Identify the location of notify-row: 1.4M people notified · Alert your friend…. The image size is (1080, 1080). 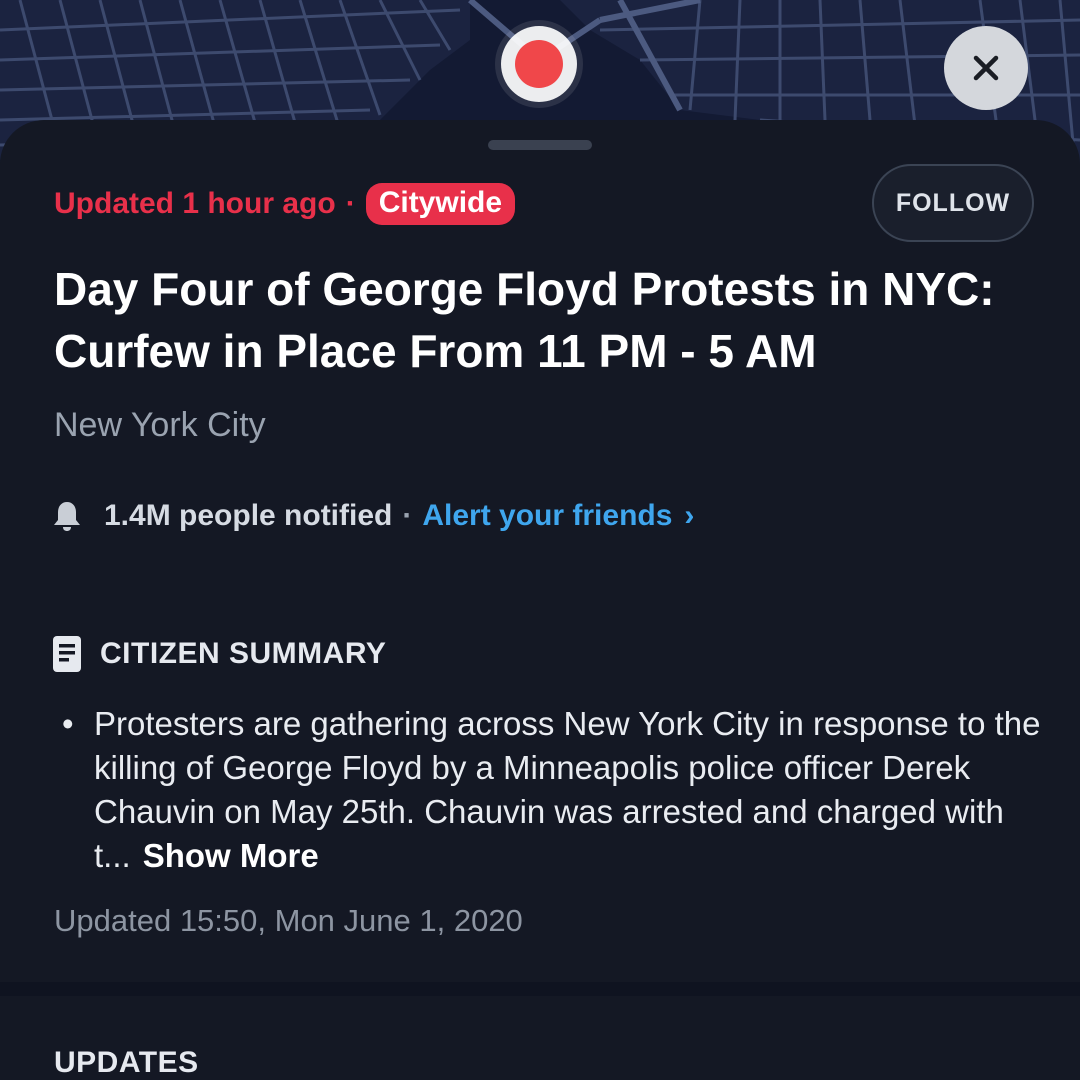
(373, 516).